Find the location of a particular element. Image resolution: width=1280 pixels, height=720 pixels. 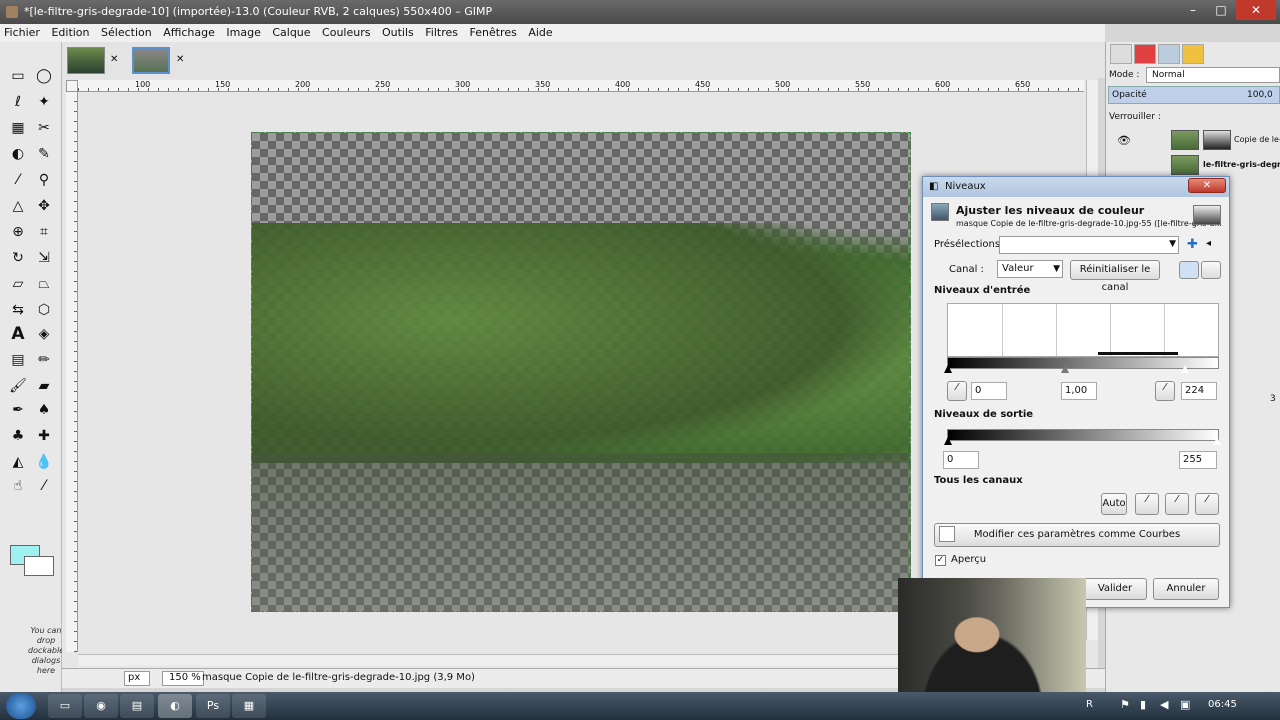

auto-button: Auto is located at coordinates (1114, 504).